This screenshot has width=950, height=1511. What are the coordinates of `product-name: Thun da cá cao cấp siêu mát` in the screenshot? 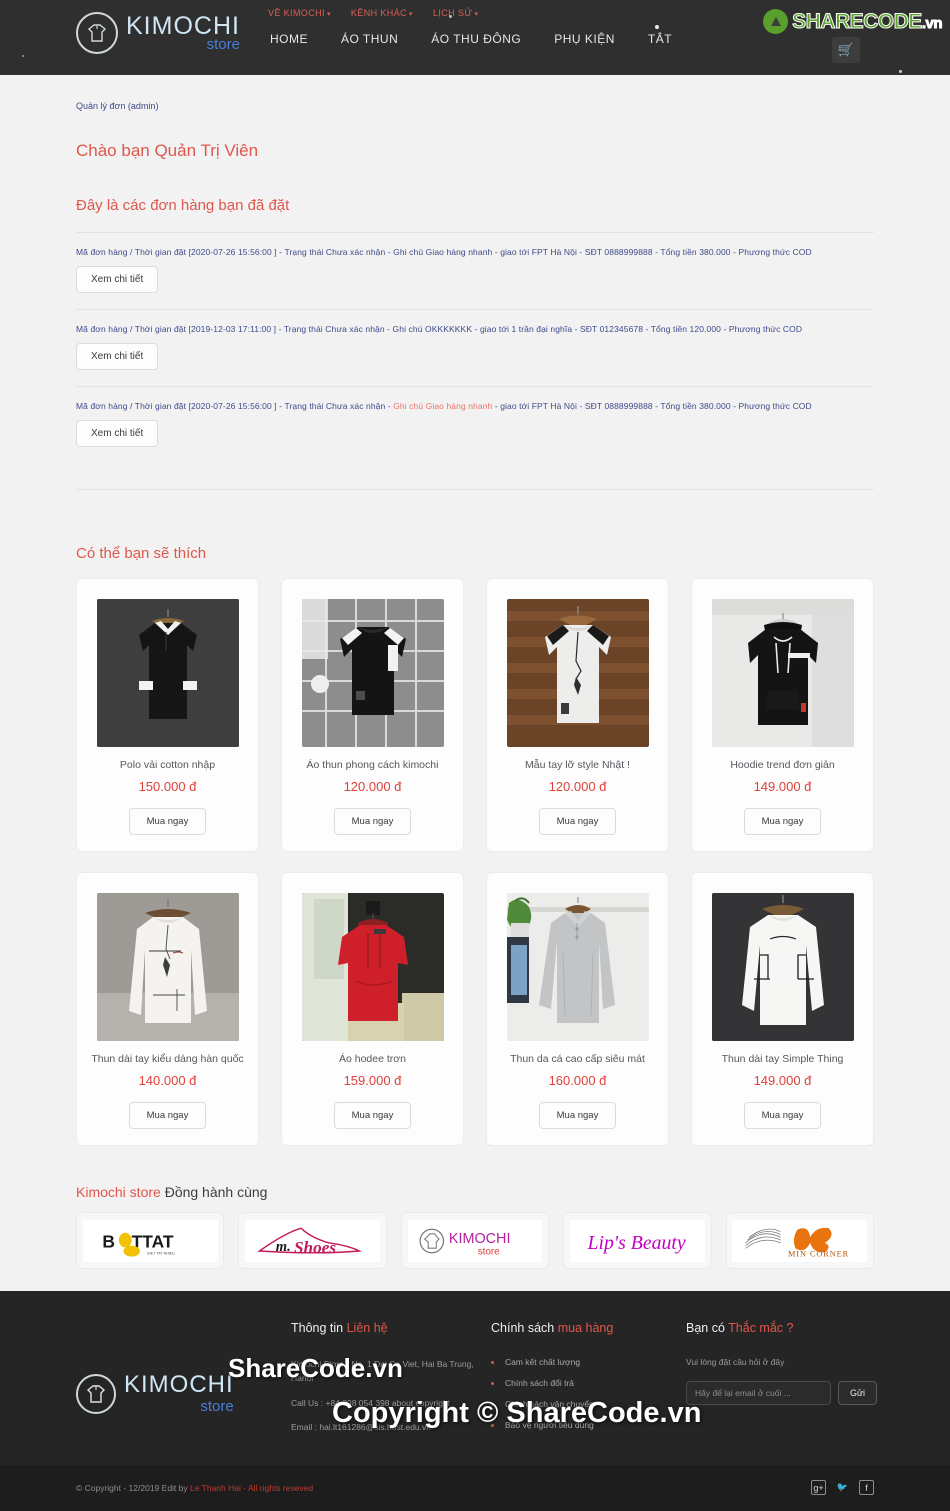 It's located at (577, 1059).